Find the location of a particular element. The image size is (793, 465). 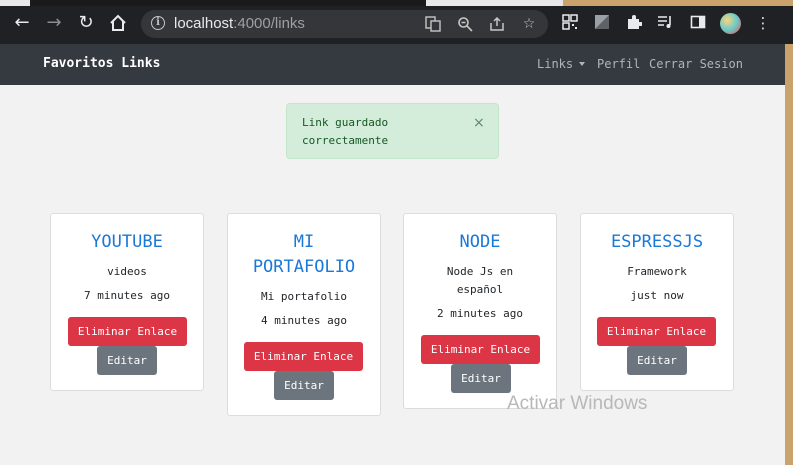

card-description: videos is located at coordinates (127, 271).